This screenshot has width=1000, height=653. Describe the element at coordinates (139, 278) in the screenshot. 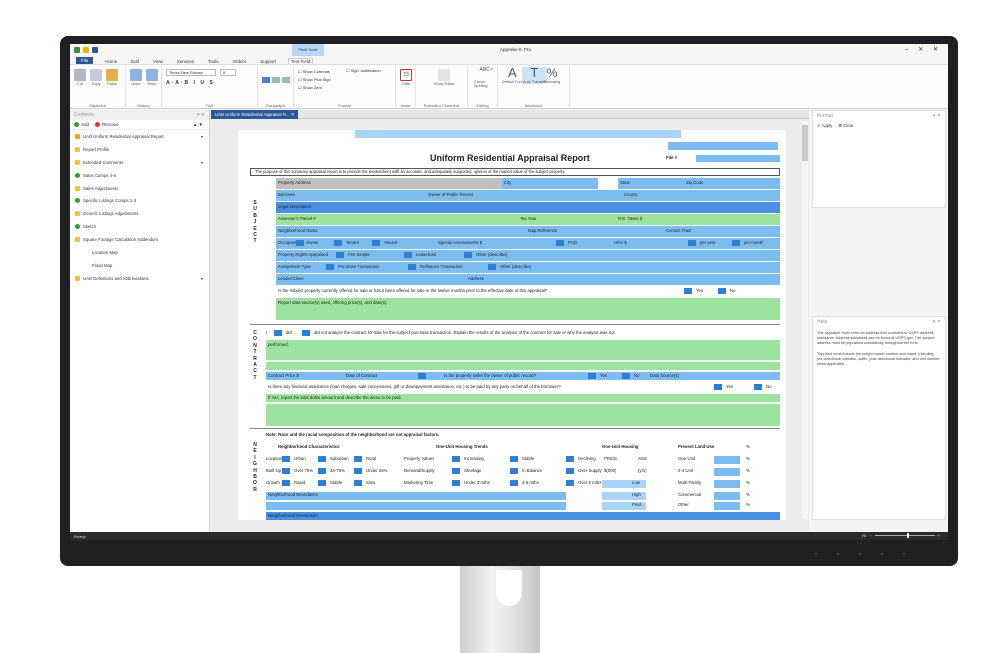

I see `tree-item: UAD Definitions and Abbreviations ▾` at that location.